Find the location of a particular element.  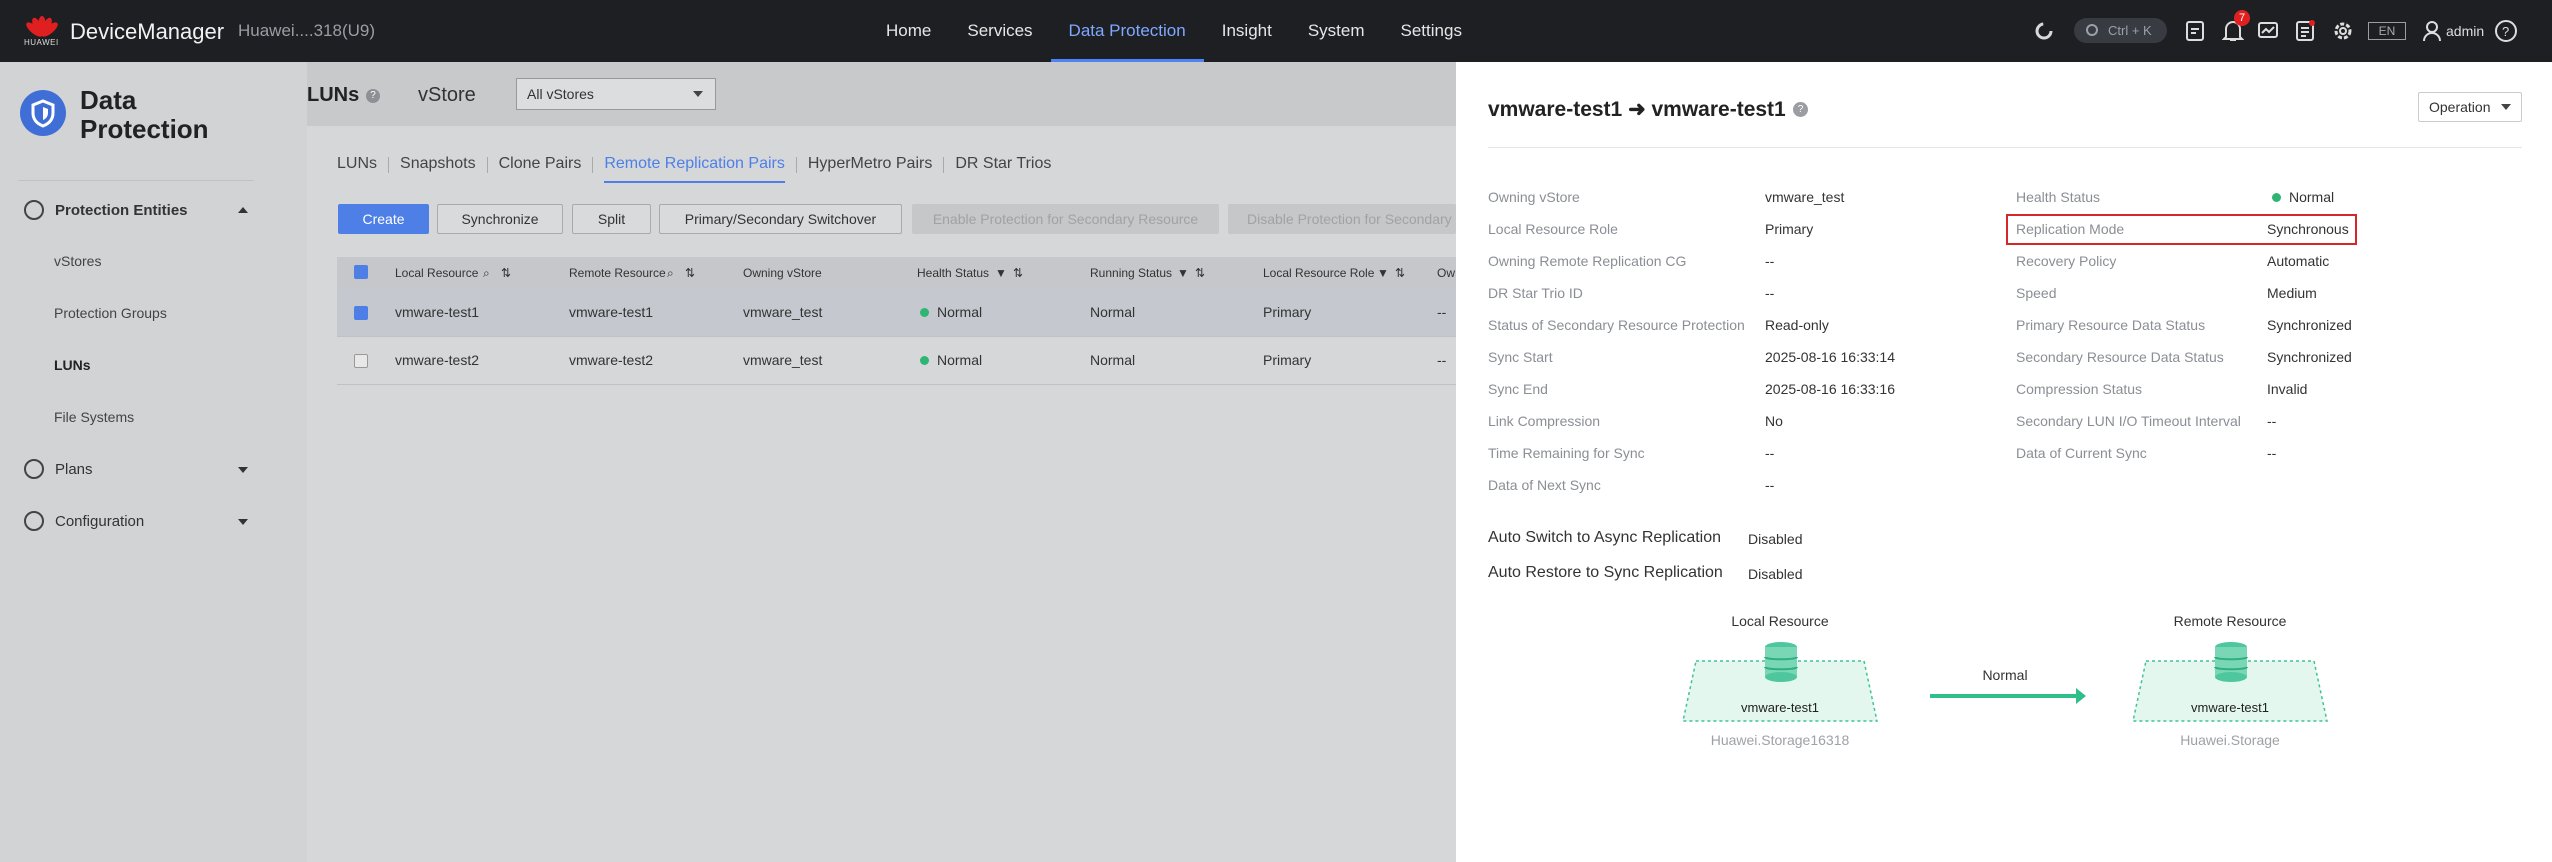

label-time-remaining: Time Remaining for Sync is located at coordinates (1566, 453).